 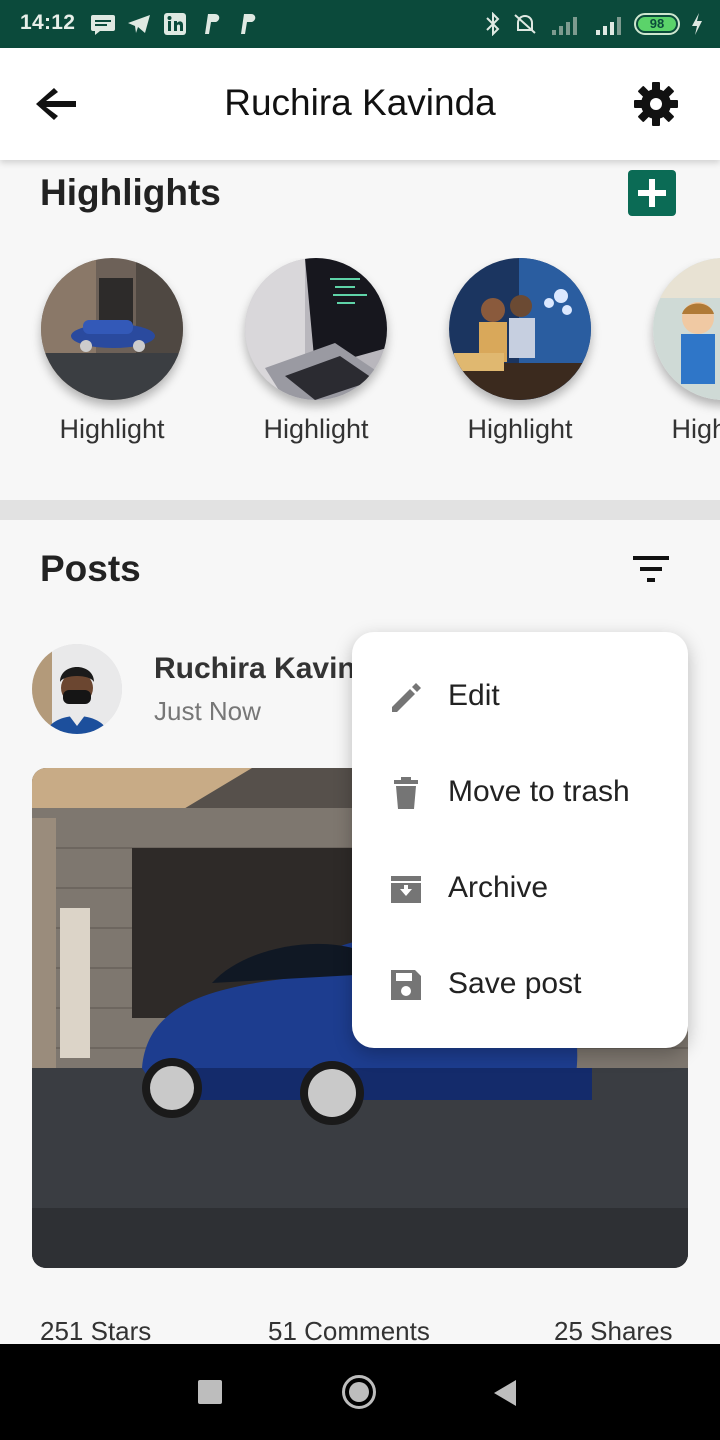 What do you see at coordinates (316, 329) in the screenshot?
I see `highlight-image-laptop` at bounding box center [316, 329].